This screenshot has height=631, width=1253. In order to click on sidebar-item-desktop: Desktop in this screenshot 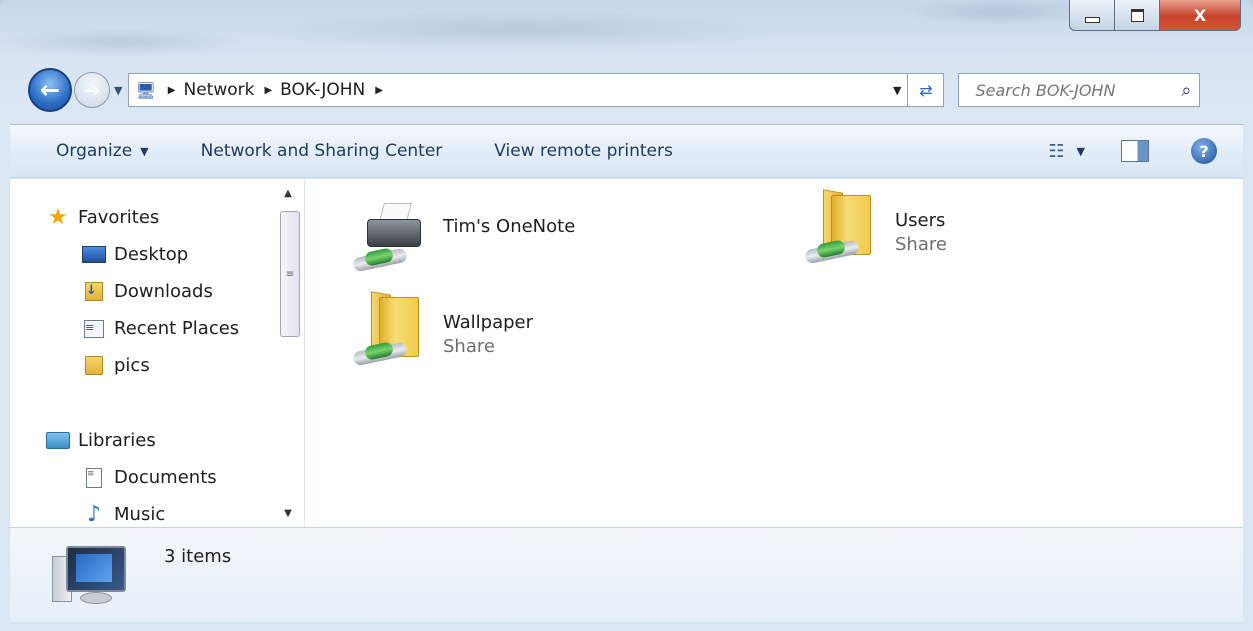, I will do `click(161, 254)`.